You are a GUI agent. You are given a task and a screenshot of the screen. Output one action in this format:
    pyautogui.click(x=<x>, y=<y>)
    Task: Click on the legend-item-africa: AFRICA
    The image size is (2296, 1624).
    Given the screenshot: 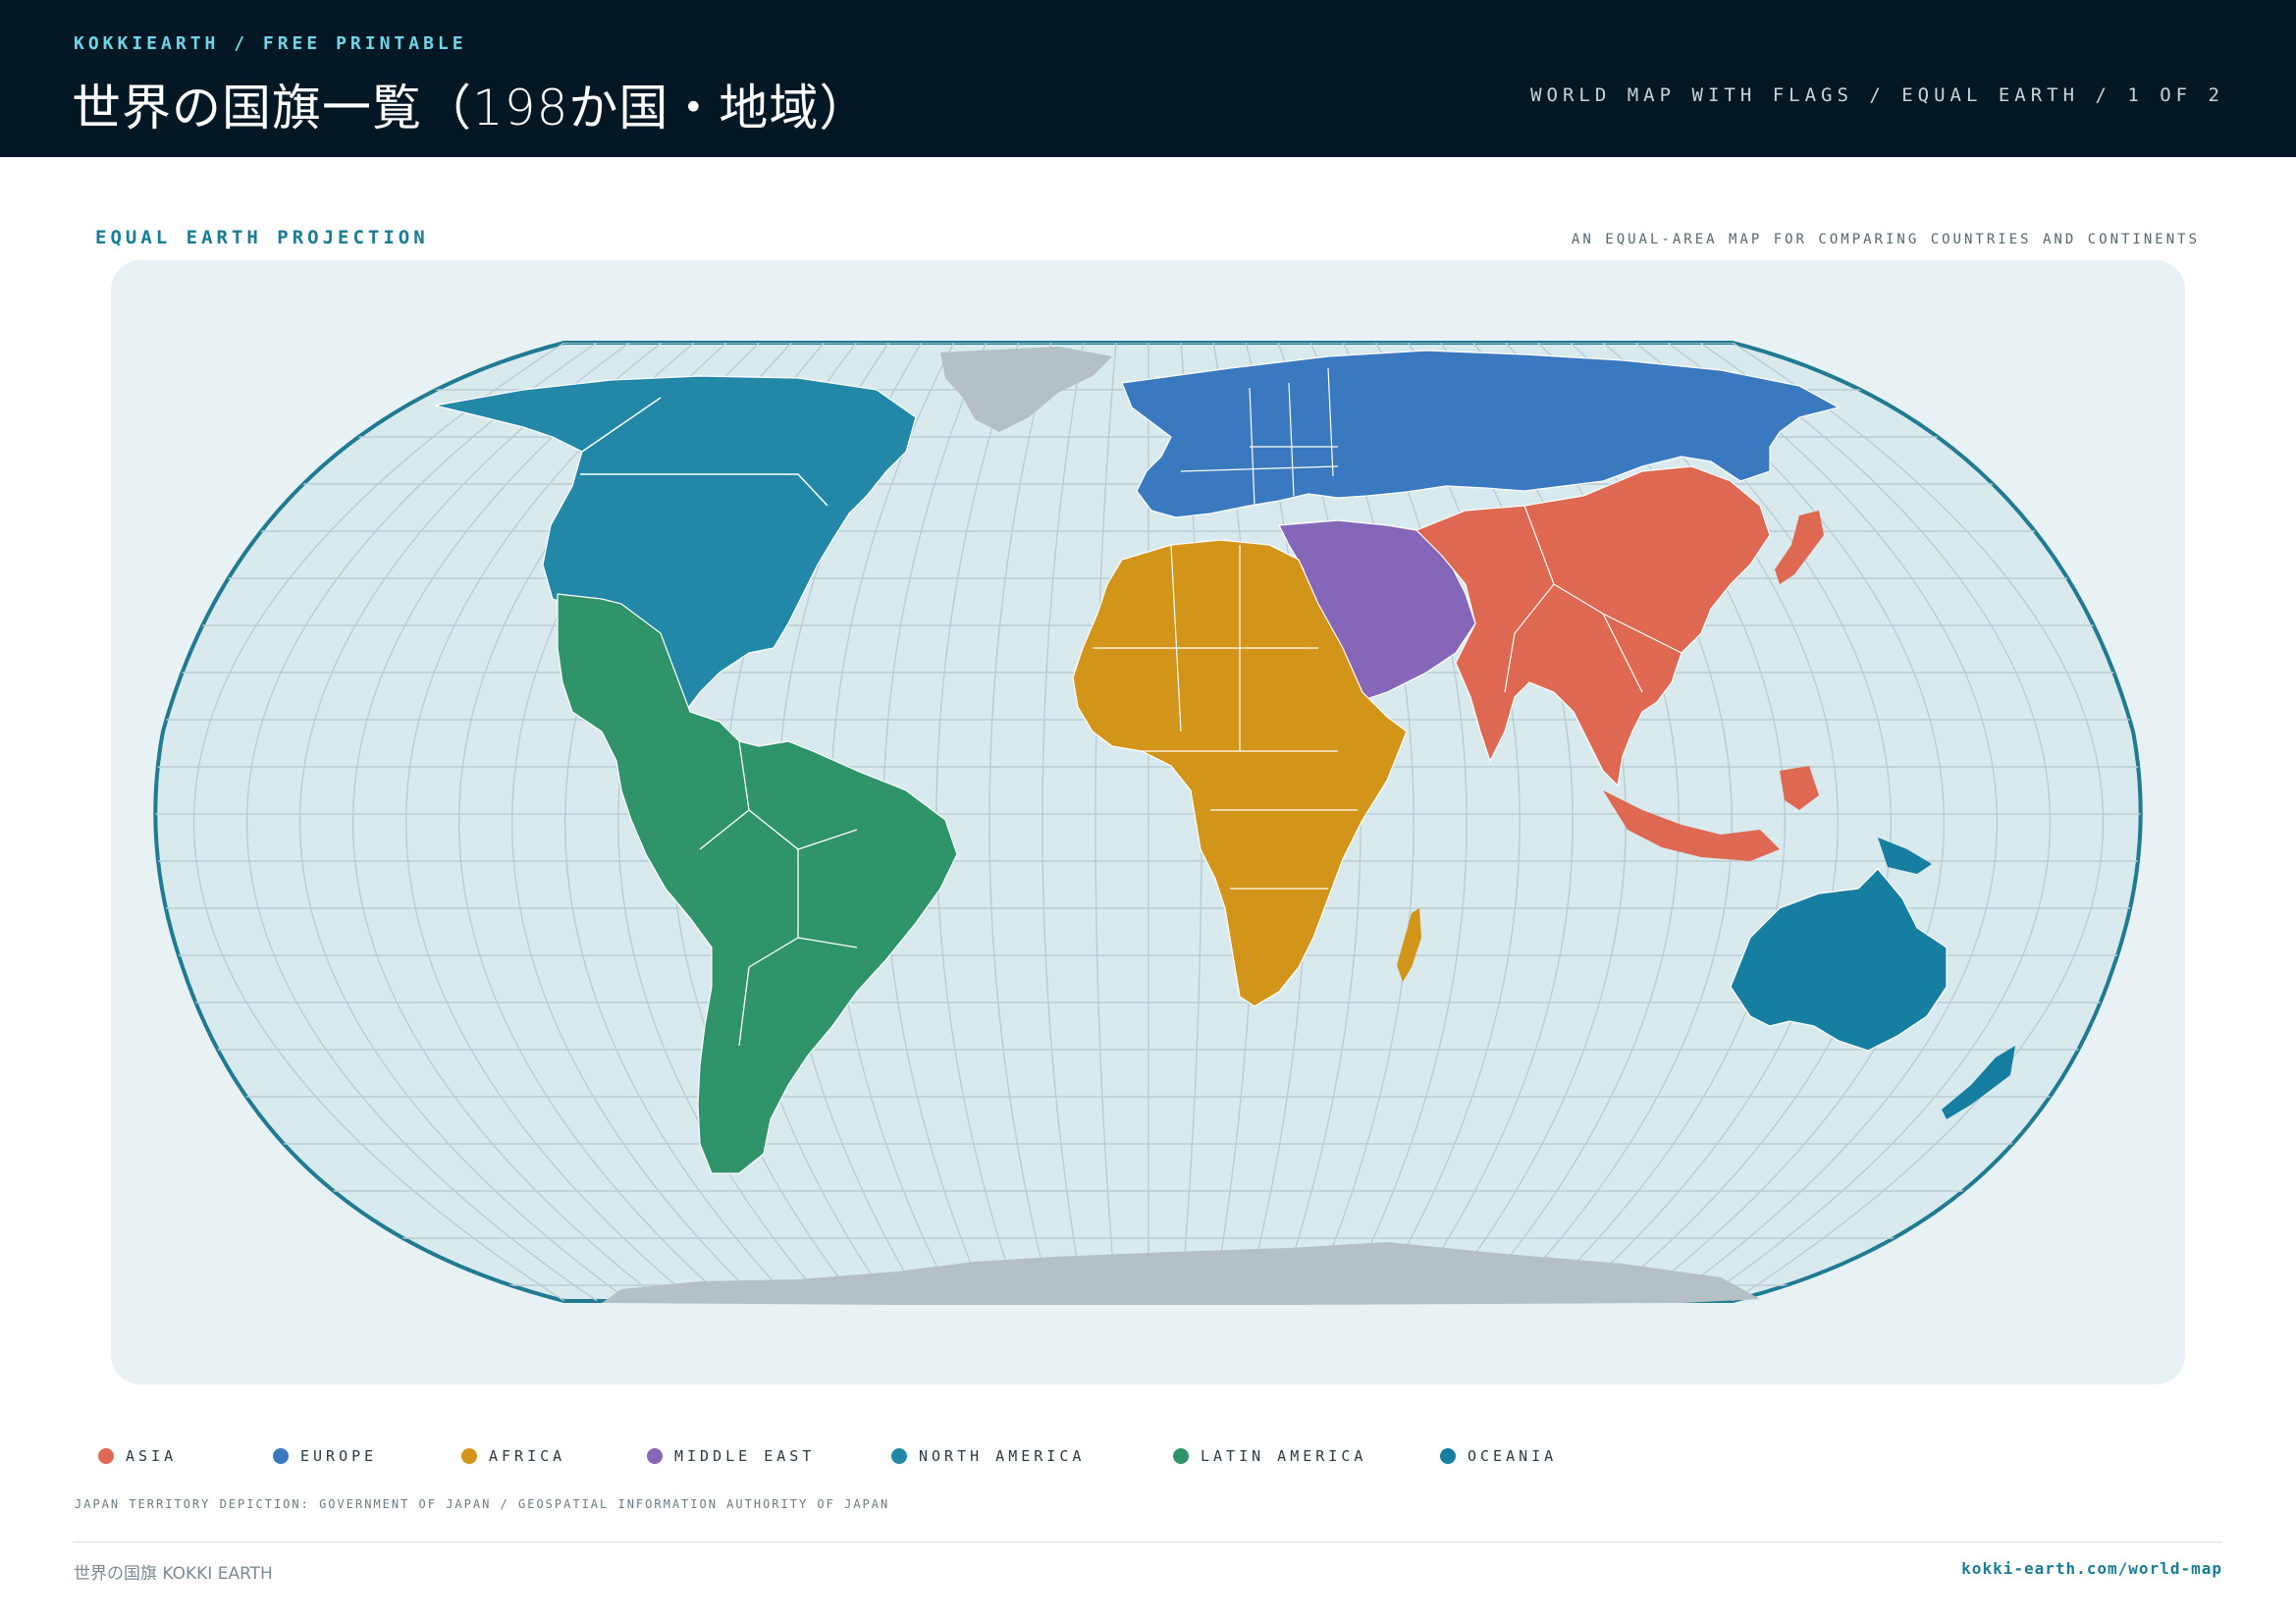 What is the action you would take?
    pyautogui.click(x=513, y=1456)
    